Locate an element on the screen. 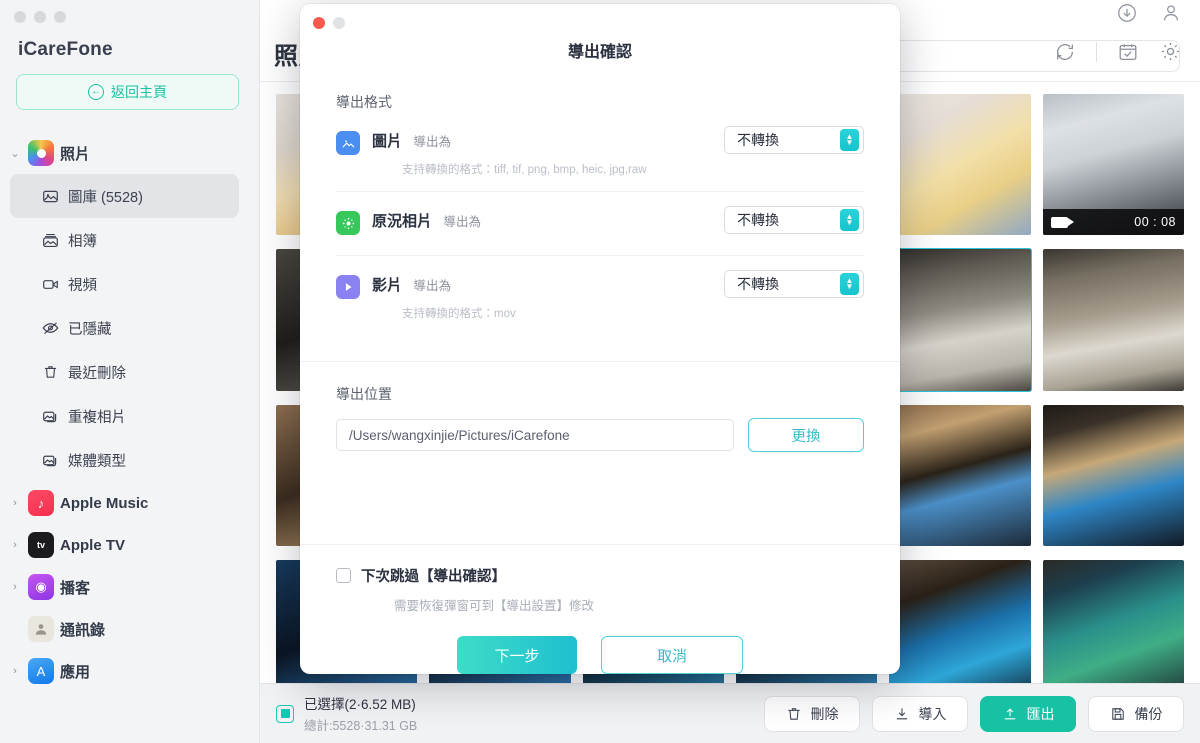  export-path-input: /Users/wangxinjie/Pictures/iCarefone is located at coordinates (535, 435).